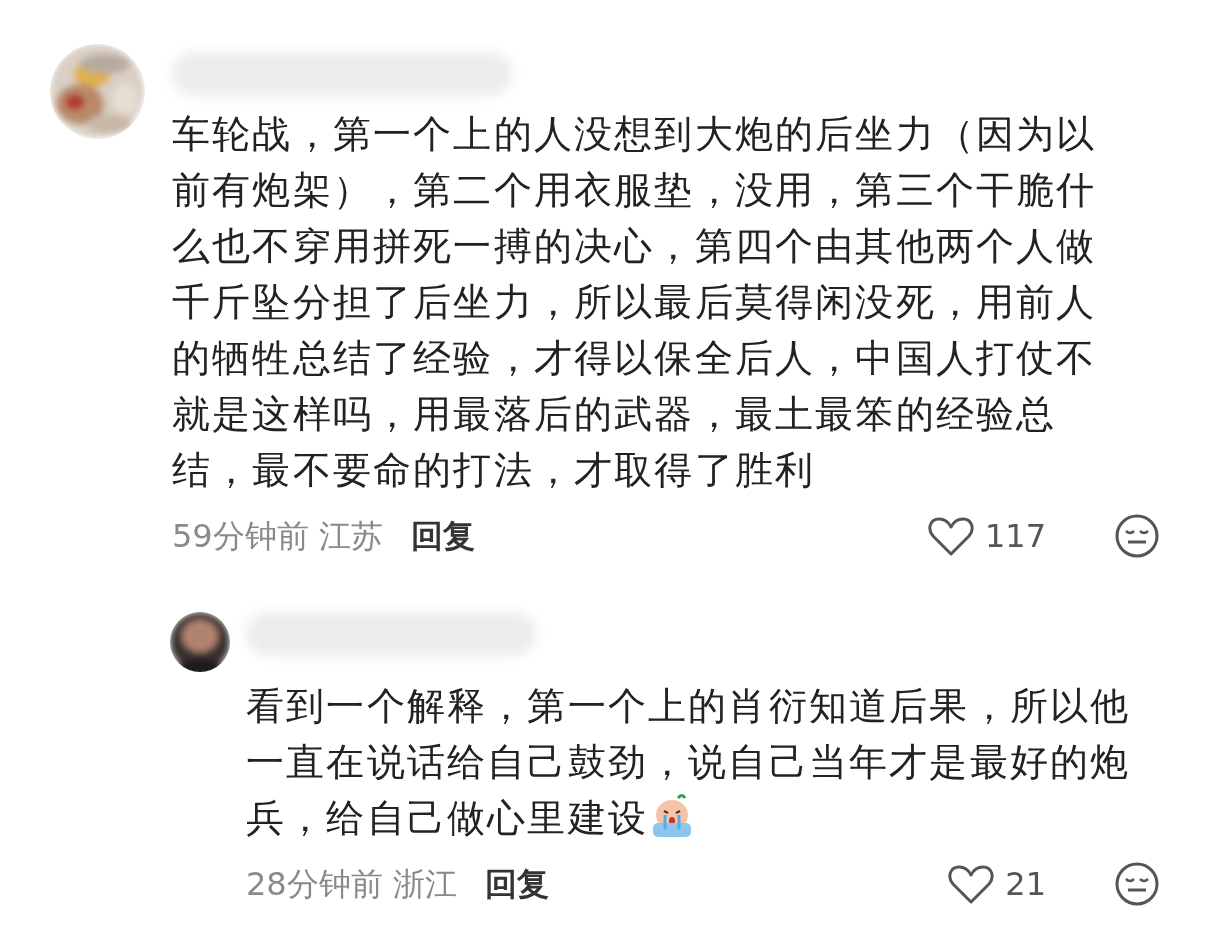 This screenshot has height=930, width=1220. I want to click on comment-time: 59分钟前 江苏, so click(277, 536).